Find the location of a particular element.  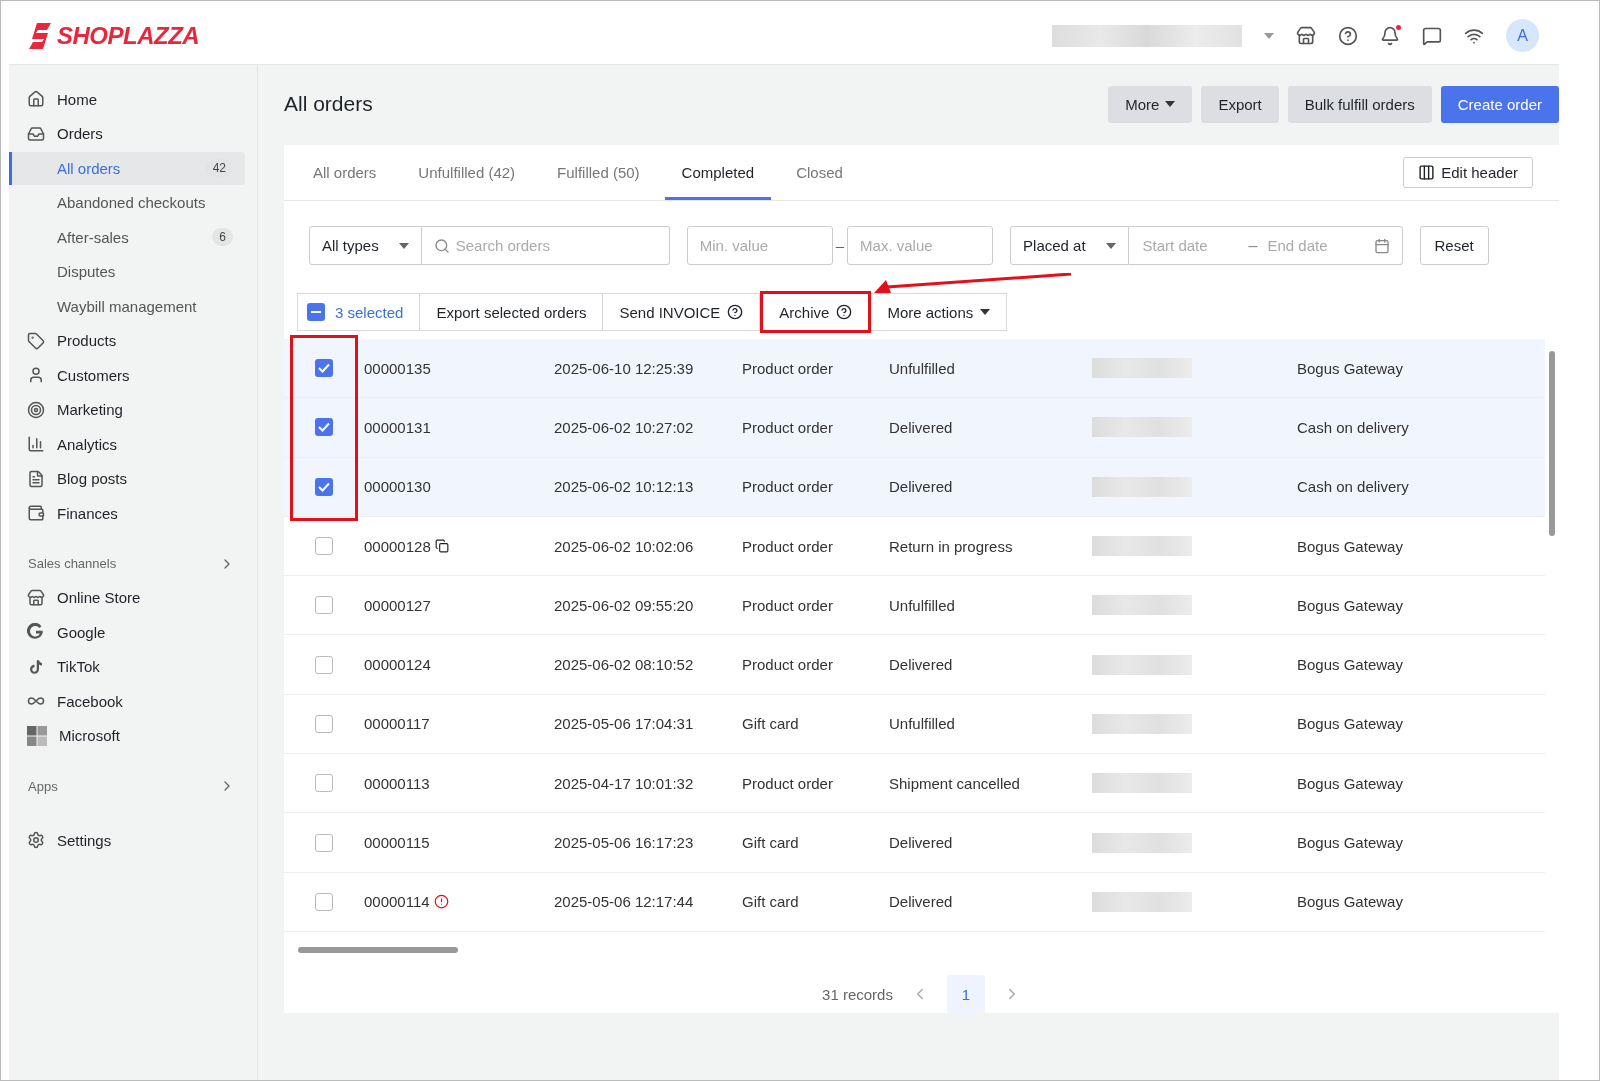

nav-item: Products is located at coordinates (127, 340).